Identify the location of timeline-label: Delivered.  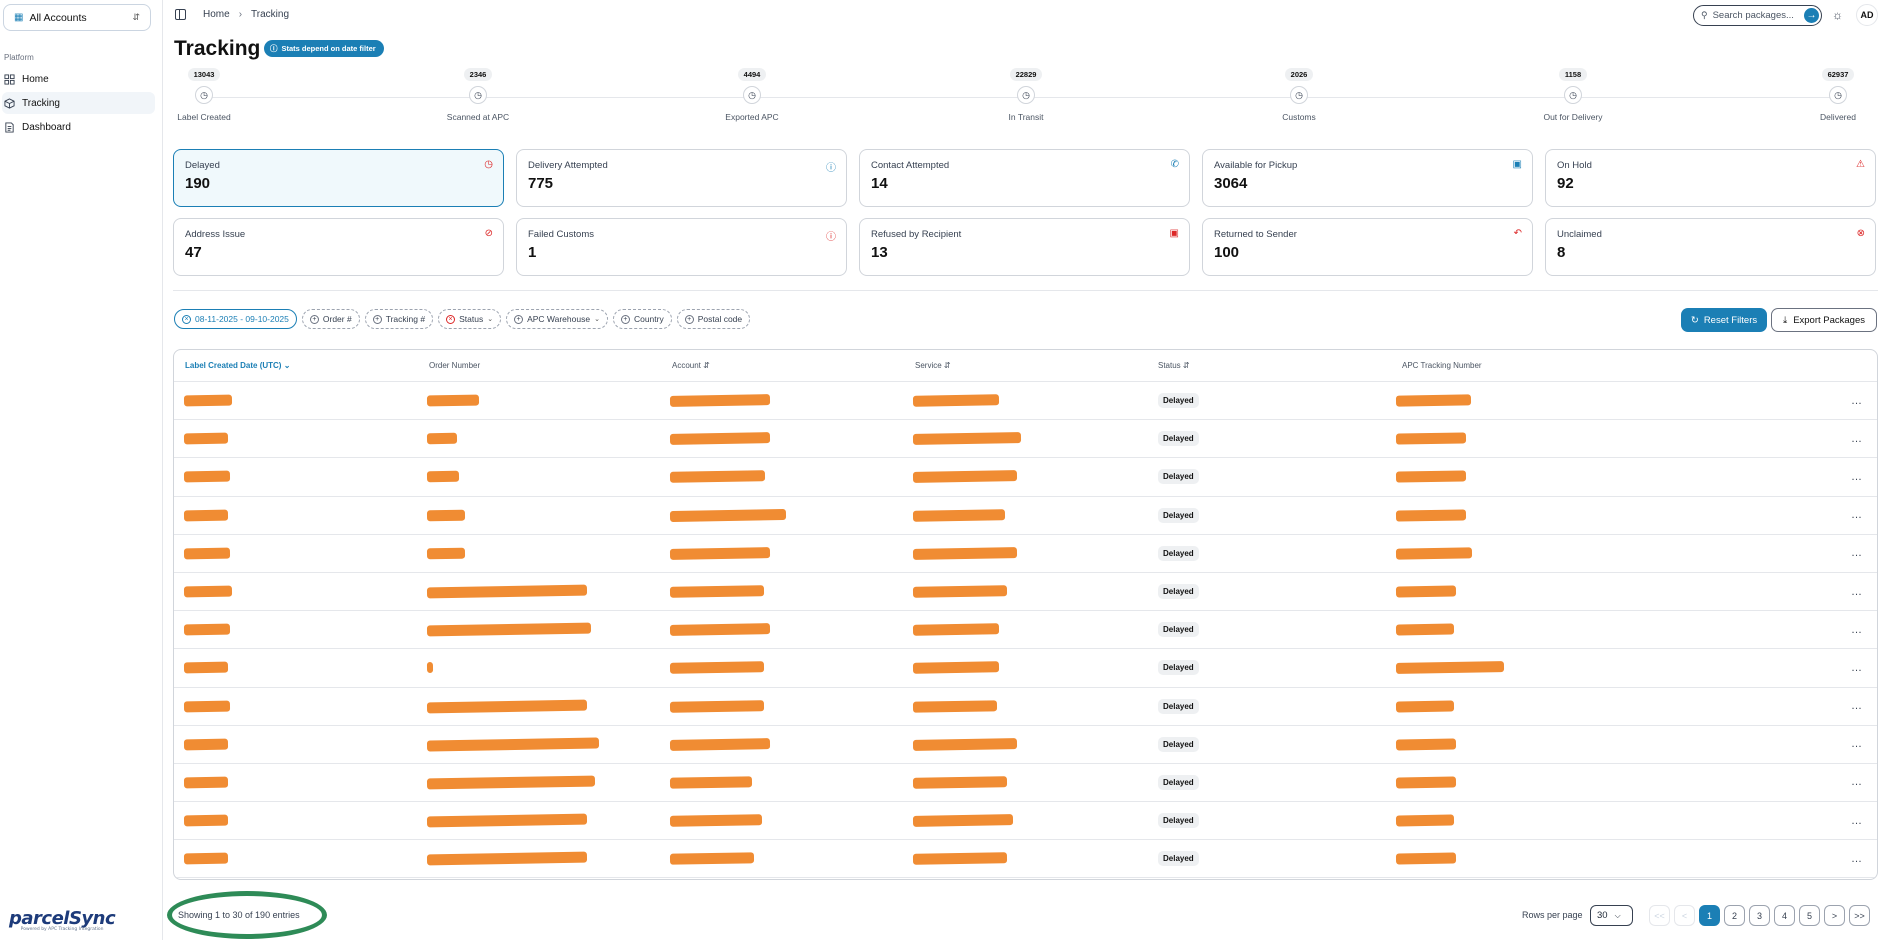
(1838, 117).